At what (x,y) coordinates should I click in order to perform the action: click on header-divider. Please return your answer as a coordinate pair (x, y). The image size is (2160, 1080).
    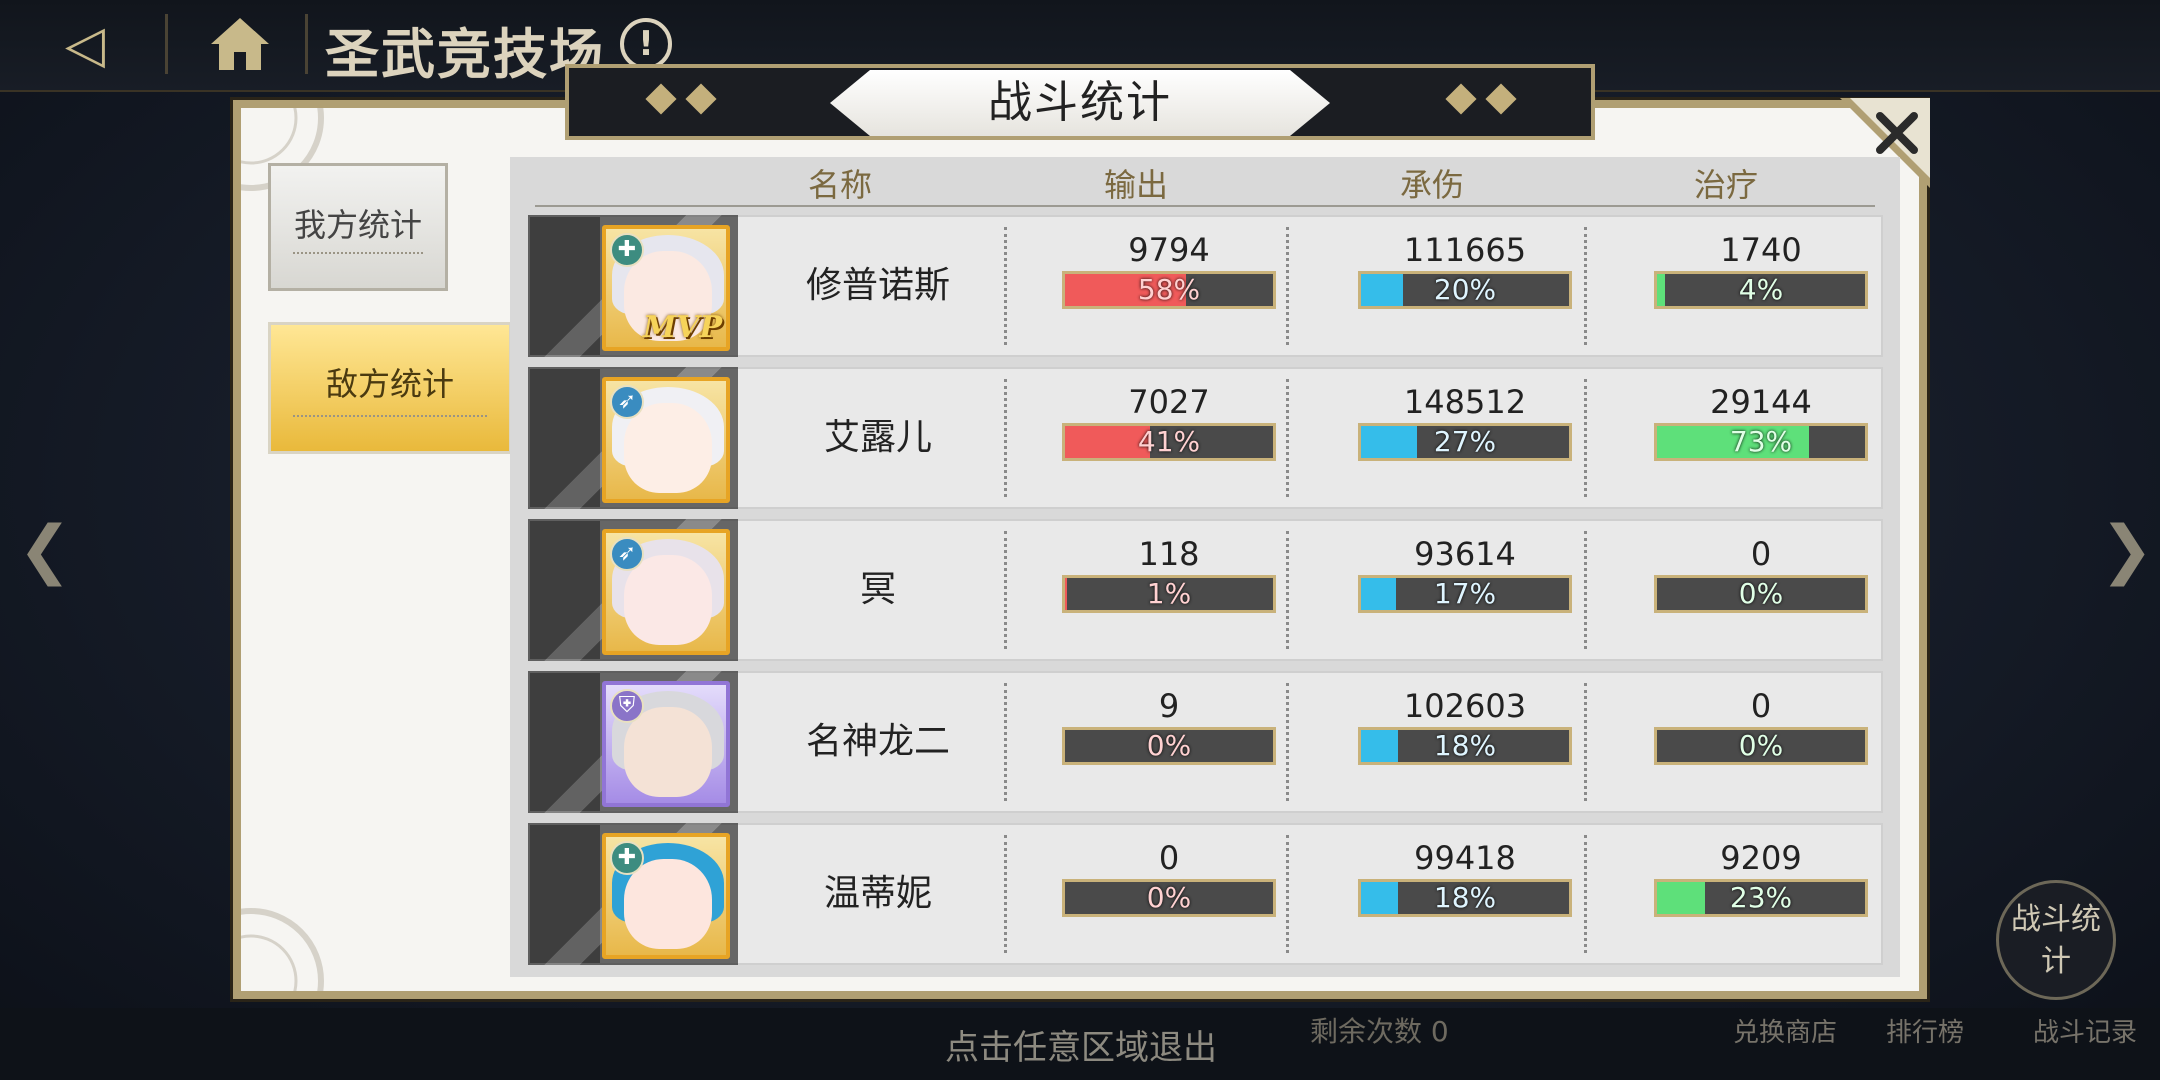
    Looking at the image, I should click on (1205, 206).